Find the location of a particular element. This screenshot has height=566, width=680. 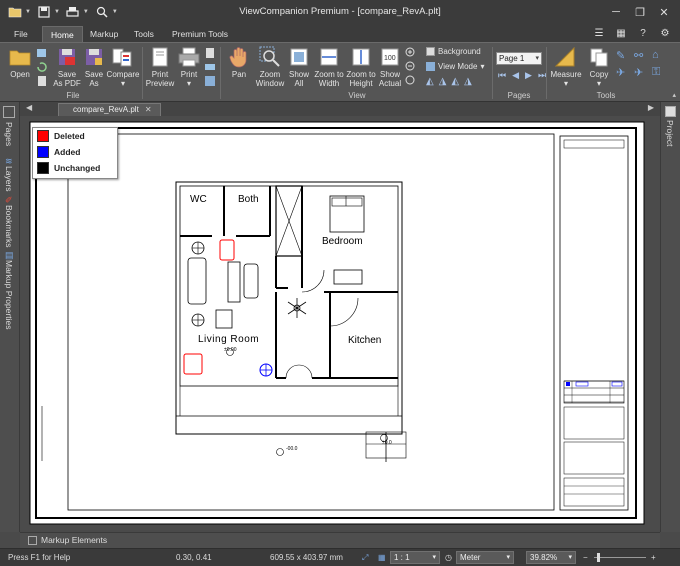

export-icon is located at coordinates (210, 81).